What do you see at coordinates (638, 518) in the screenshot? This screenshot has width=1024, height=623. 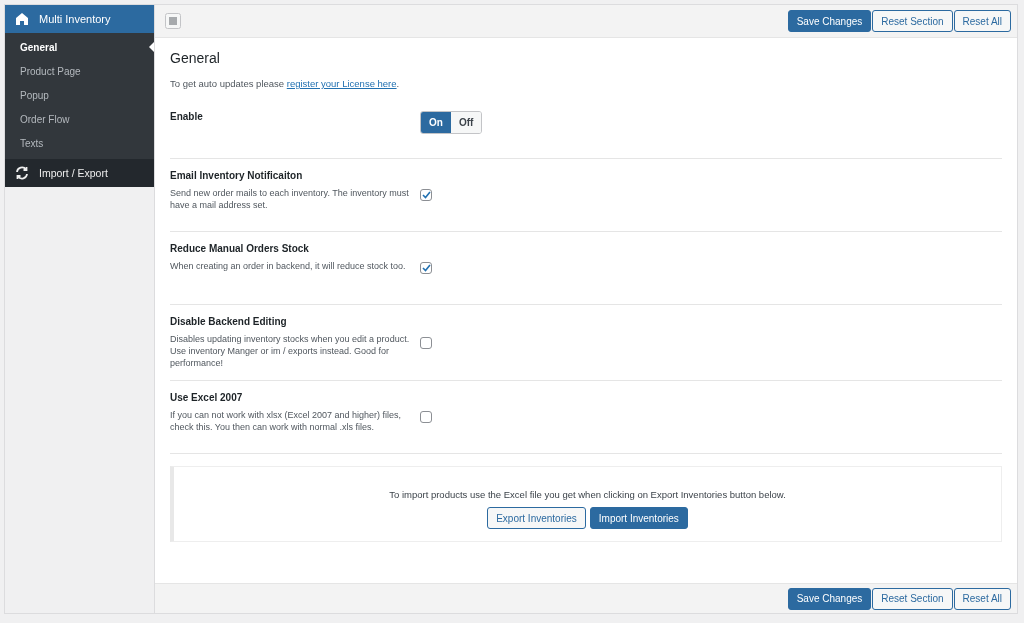 I see `import-button: Import Inventories` at bounding box center [638, 518].